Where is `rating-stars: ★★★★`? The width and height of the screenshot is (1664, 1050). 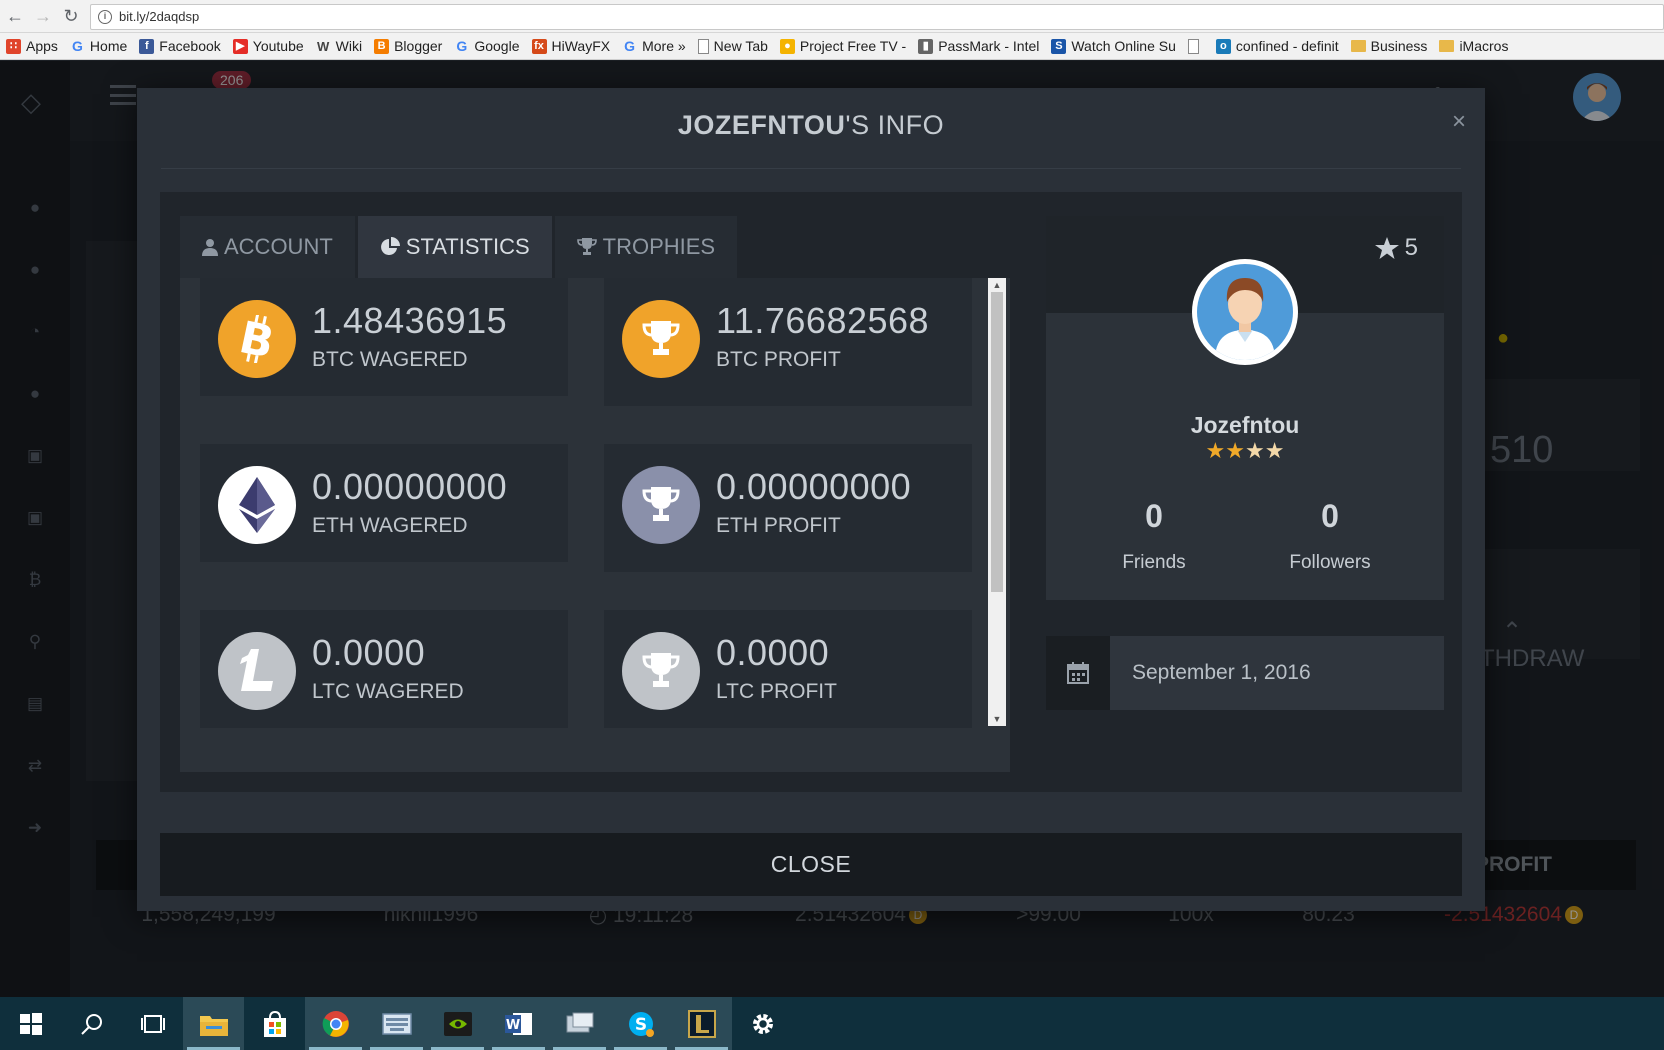
rating-stars: ★★★★ is located at coordinates (1245, 451).